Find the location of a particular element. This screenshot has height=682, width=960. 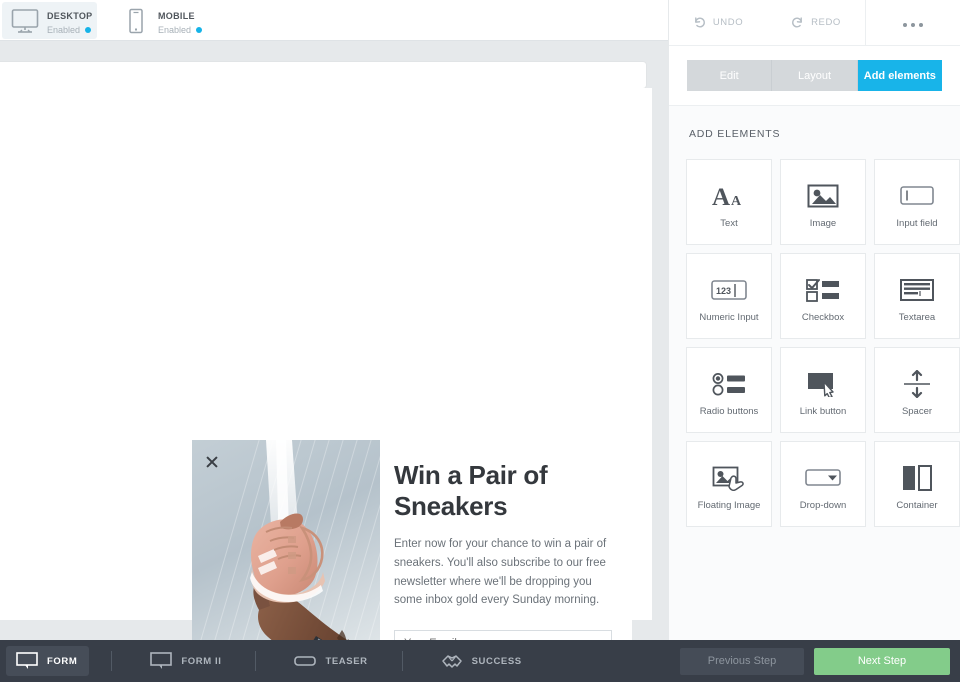

redo-button: REDO is located at coordinates (816, 22).